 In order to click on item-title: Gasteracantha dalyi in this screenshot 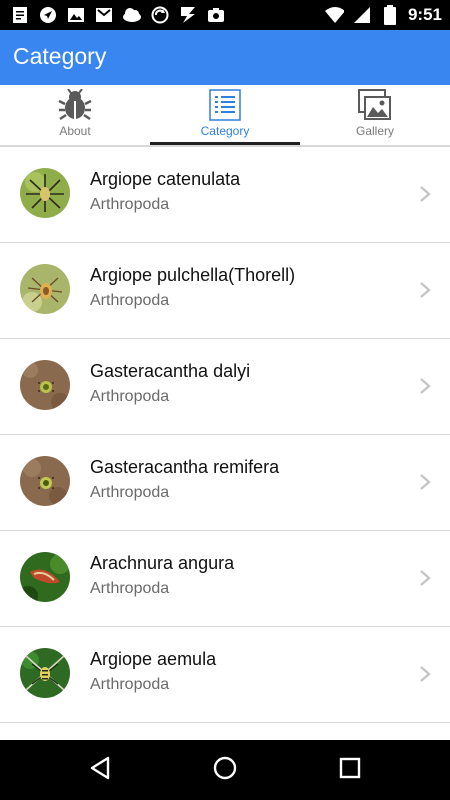, I will do `click(170, 371)`.